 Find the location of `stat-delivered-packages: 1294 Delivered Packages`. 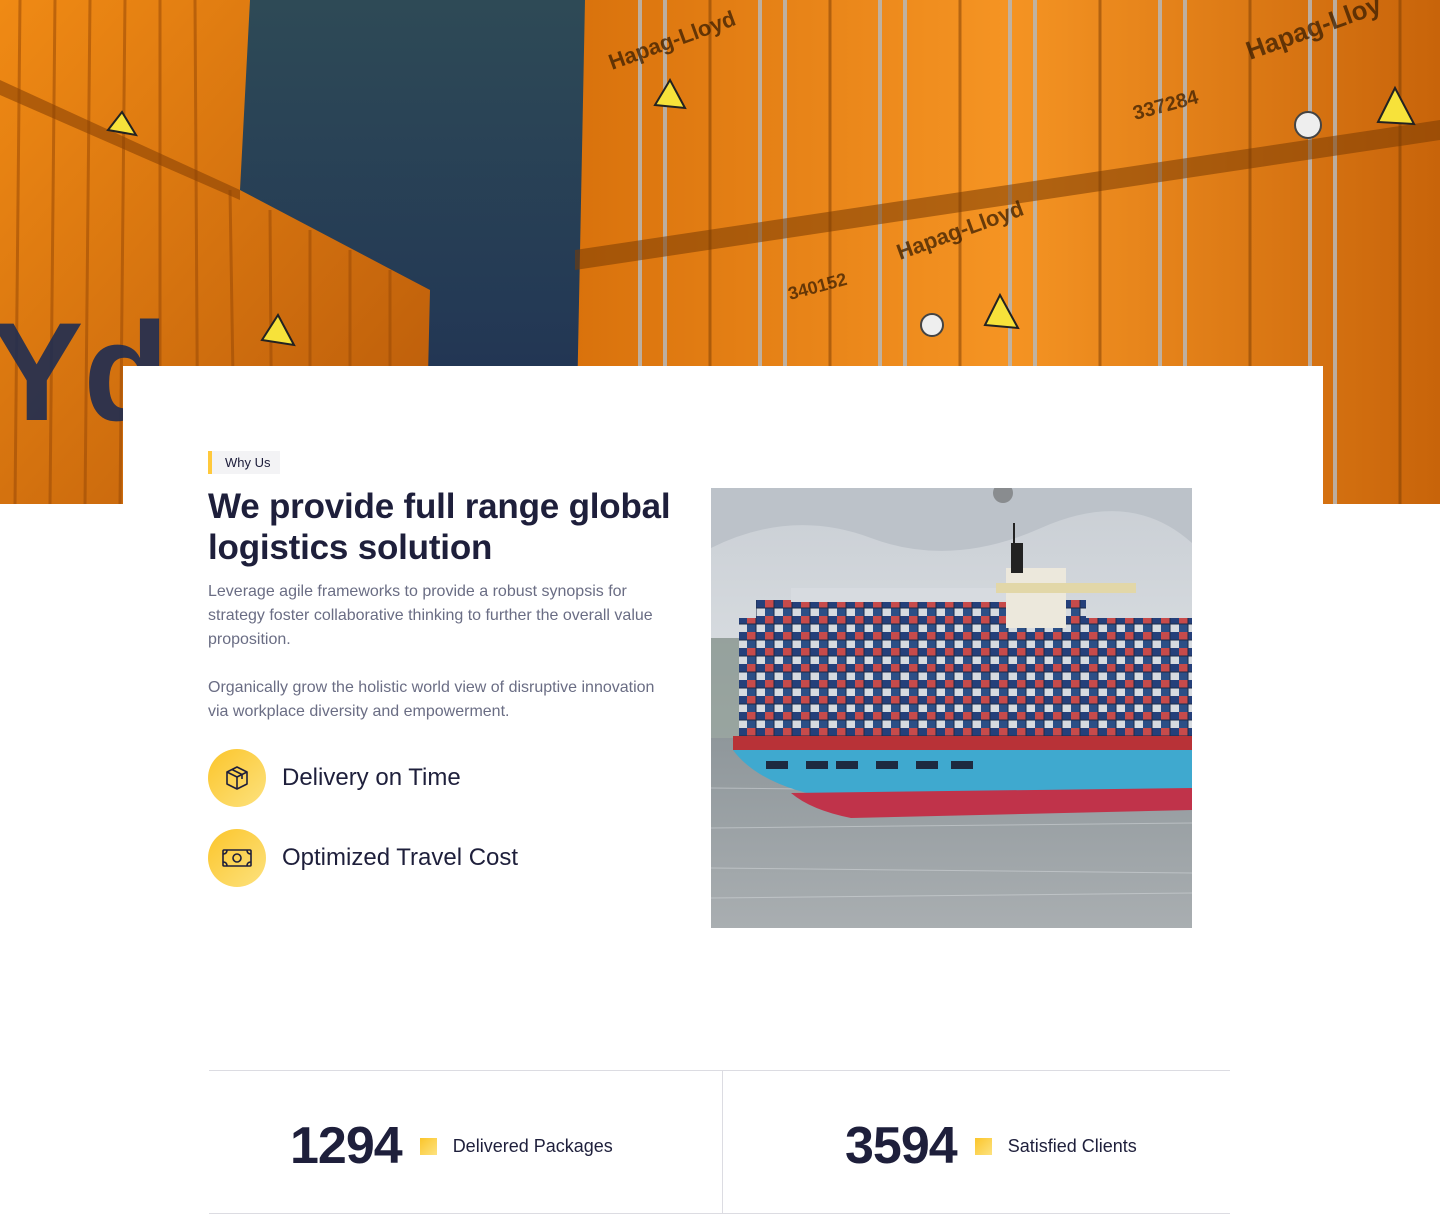

stat-delivered-packages: 1294 Delivered Packages is located at coordinates (451, 1146).